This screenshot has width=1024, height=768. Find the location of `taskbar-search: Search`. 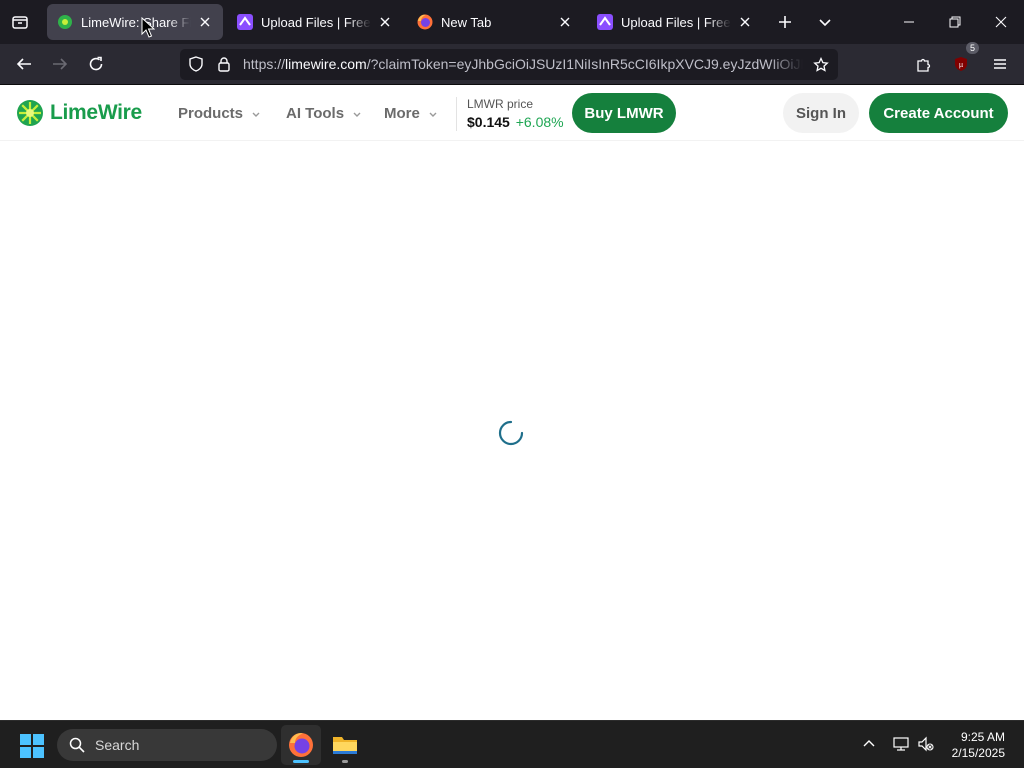

taskbar-search: Search is located at coordinates (167, 745).